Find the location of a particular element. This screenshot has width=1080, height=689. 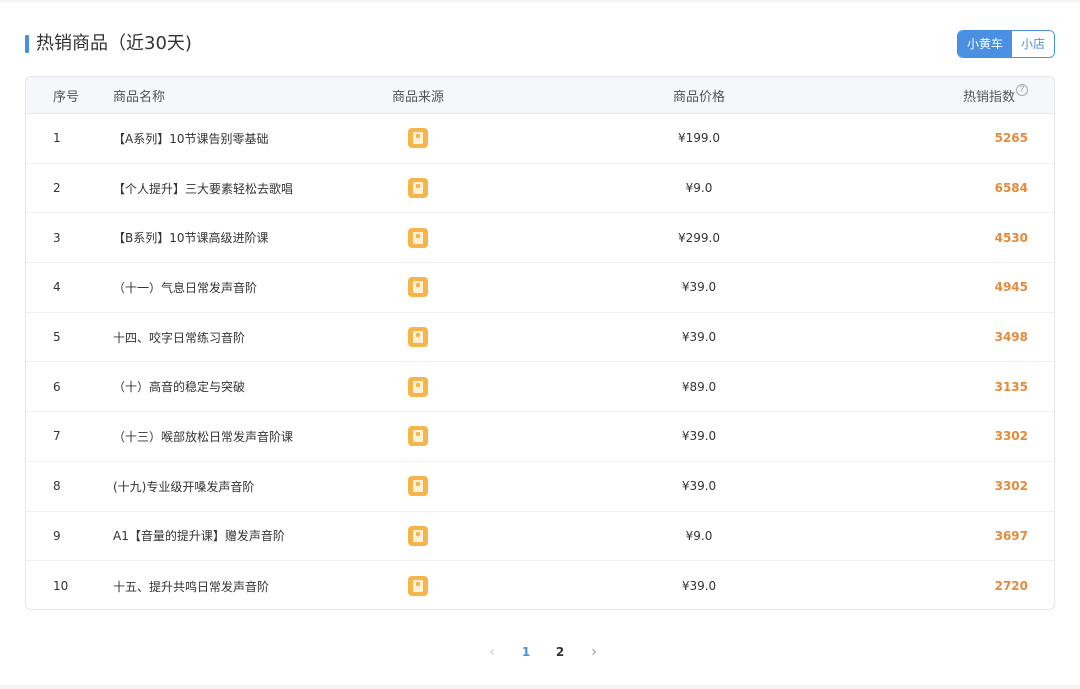

product-name: 【A系列】10节课告别零基础 is located at coordinates (190, 138).